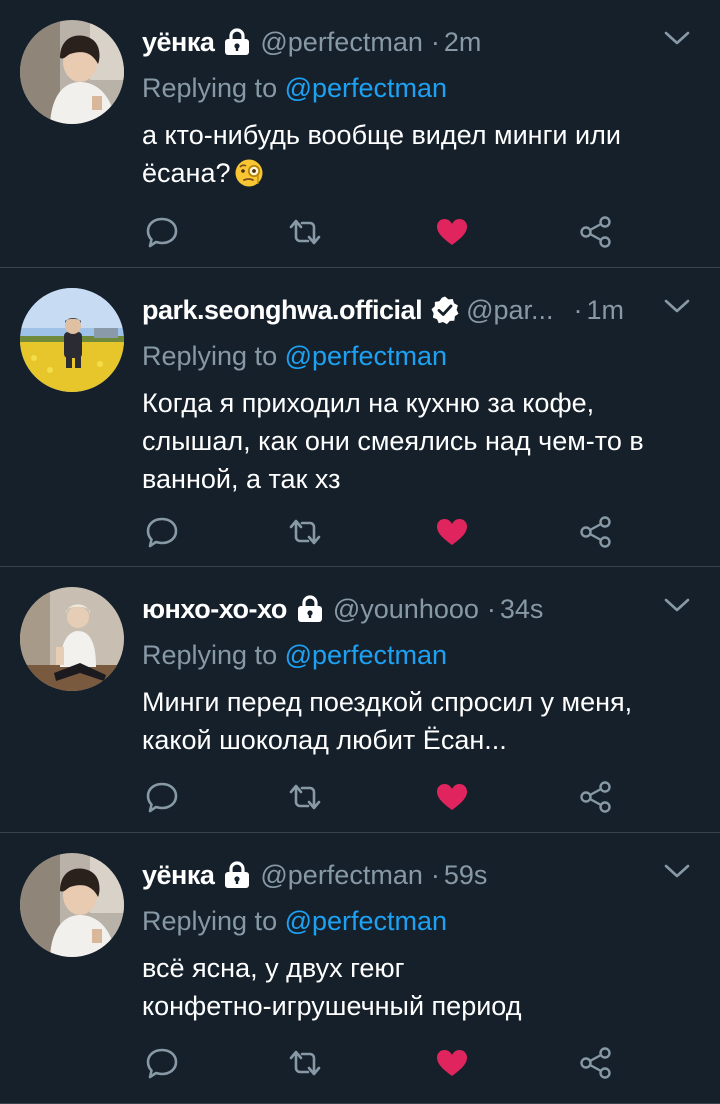 This screenshot has width=720, height=1104. What do you see at coordinates (465, 874) in the screenshot?
I see `timestamp: 59s` at bounding box center [465, 874].